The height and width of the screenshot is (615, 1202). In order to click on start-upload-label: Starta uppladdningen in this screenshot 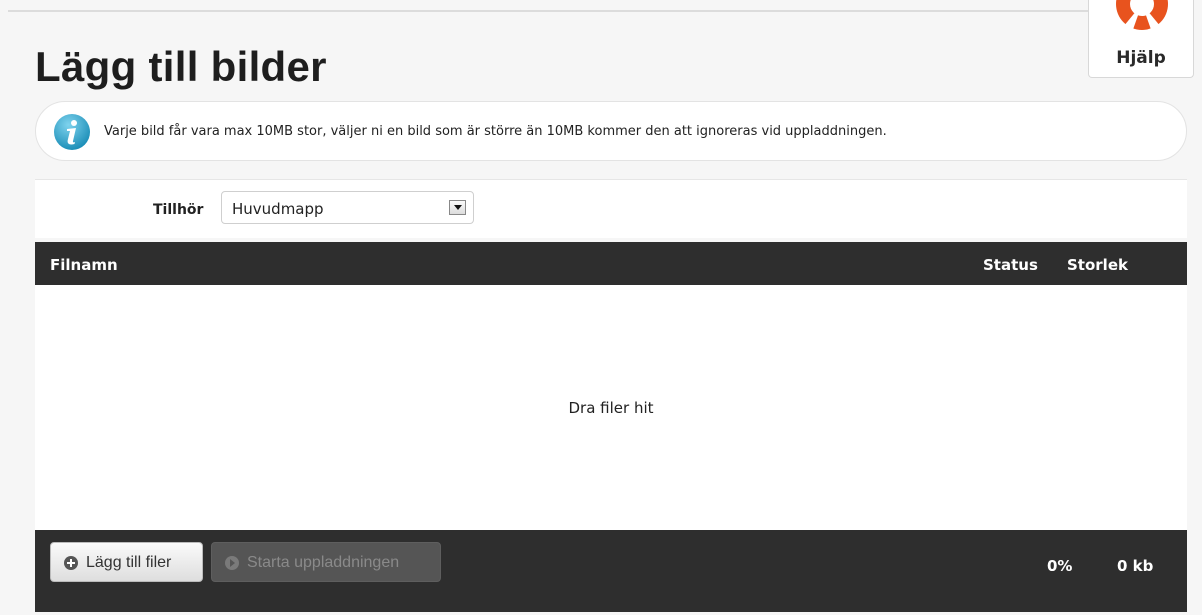, I will do `click(323, 562)`.